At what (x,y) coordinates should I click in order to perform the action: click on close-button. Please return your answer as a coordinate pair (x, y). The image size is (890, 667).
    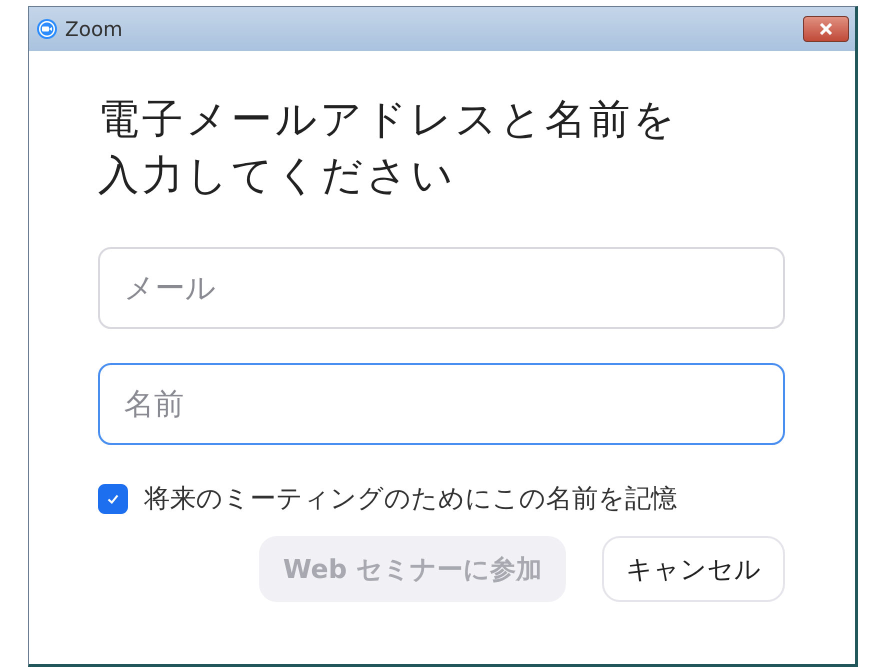
    Looking at the image, I should click on (826, 29).